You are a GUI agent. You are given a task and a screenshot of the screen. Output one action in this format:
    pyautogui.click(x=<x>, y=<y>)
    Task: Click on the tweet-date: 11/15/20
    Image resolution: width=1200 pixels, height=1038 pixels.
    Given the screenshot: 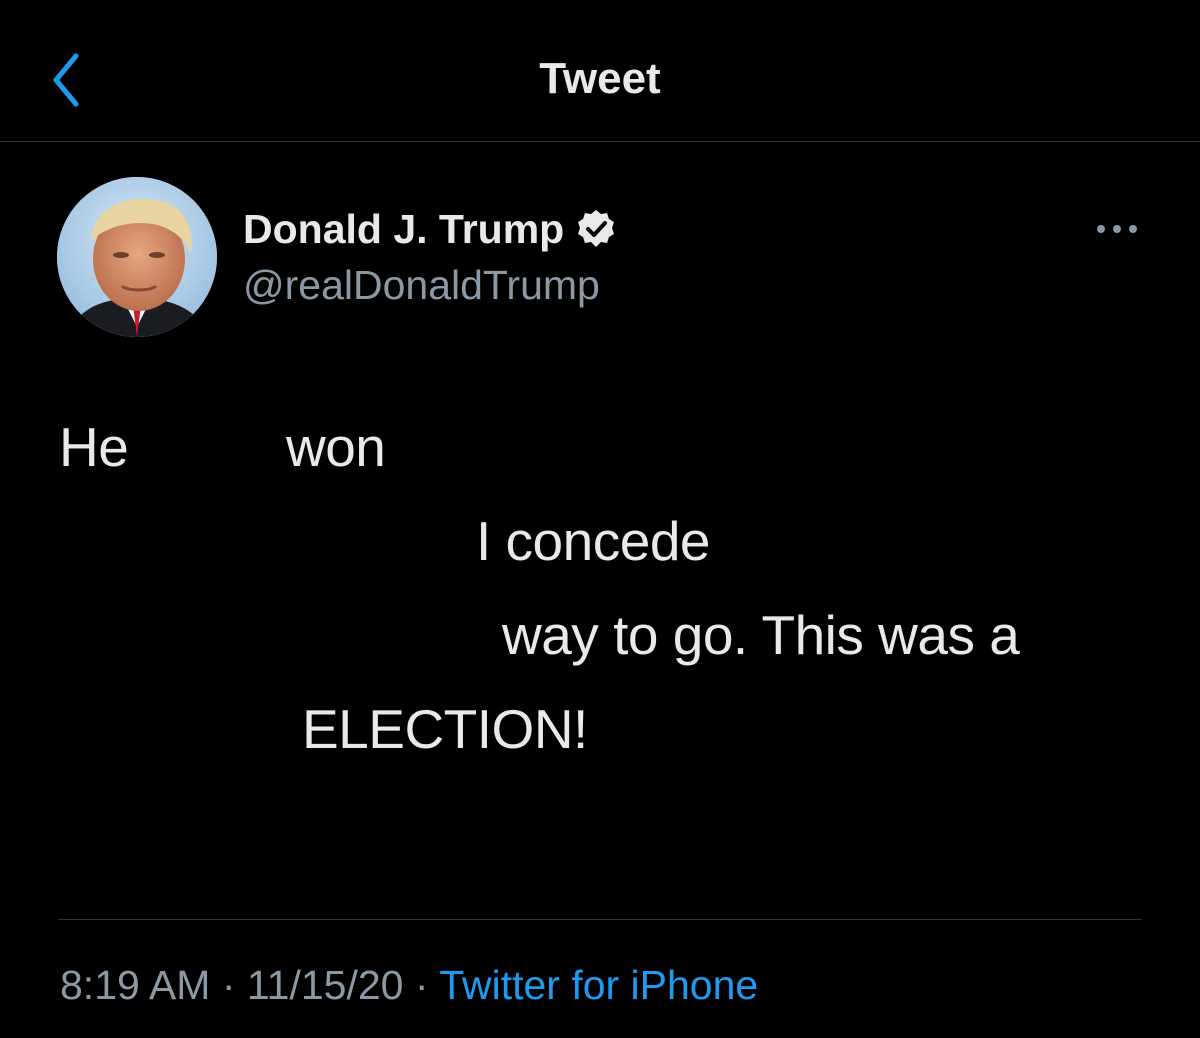 What is the action you would take?
    pyautogui.click(x=325, y=985)
    